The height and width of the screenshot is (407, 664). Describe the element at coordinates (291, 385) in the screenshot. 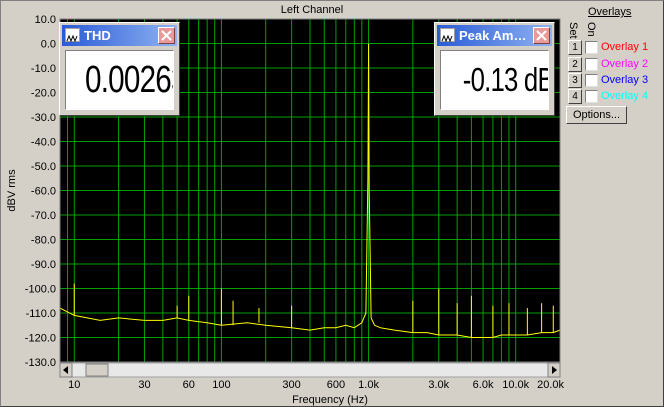

I see `x-tick-label: 300` at that location.